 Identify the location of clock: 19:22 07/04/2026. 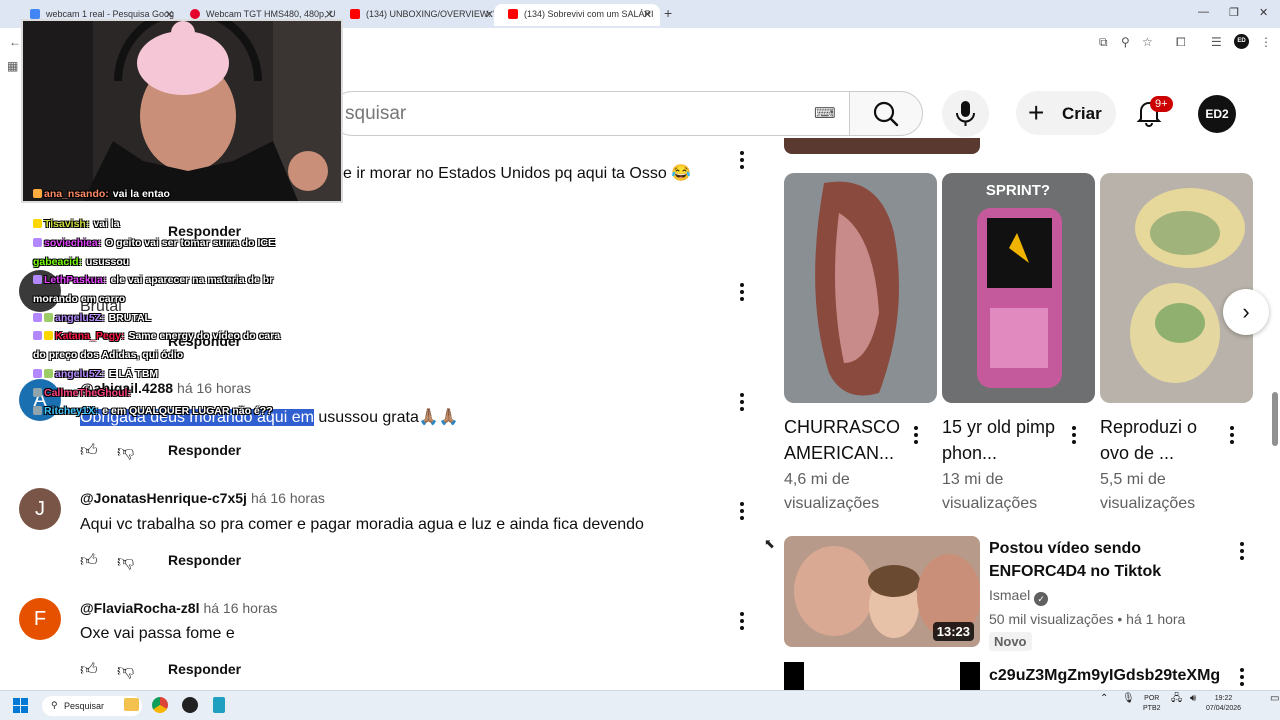
(1223, 704).